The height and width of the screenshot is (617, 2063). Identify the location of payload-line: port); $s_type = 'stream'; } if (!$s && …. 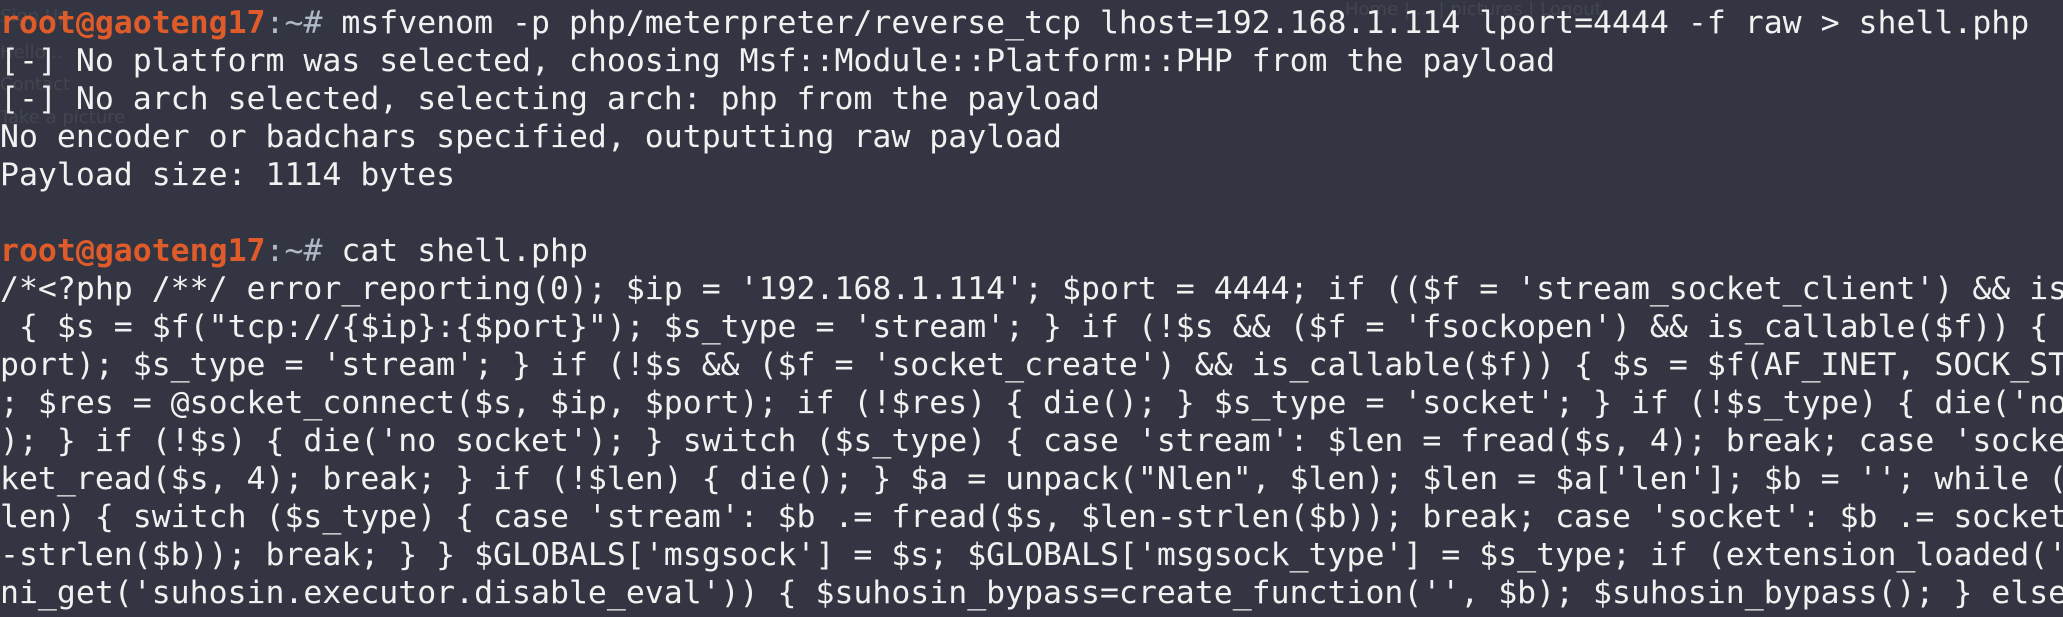
(1031, 365).